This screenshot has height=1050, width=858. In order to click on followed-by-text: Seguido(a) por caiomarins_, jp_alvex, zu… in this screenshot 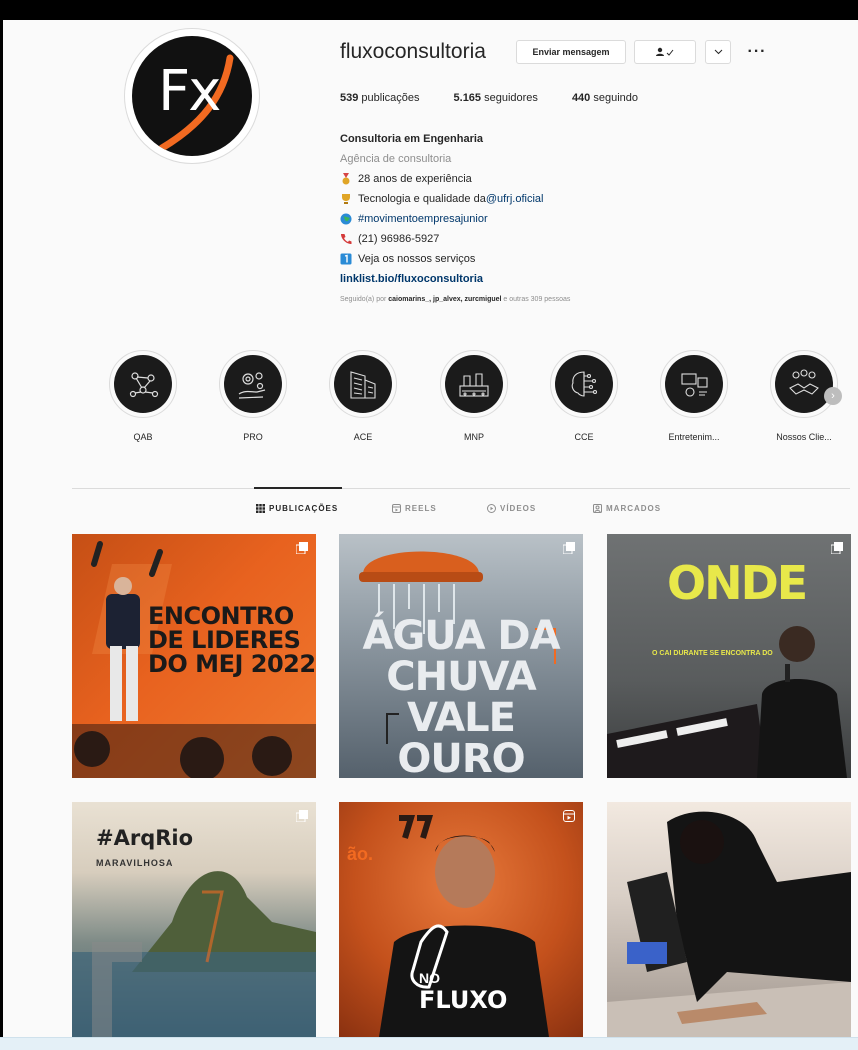, I will do `click(455, 299)`.